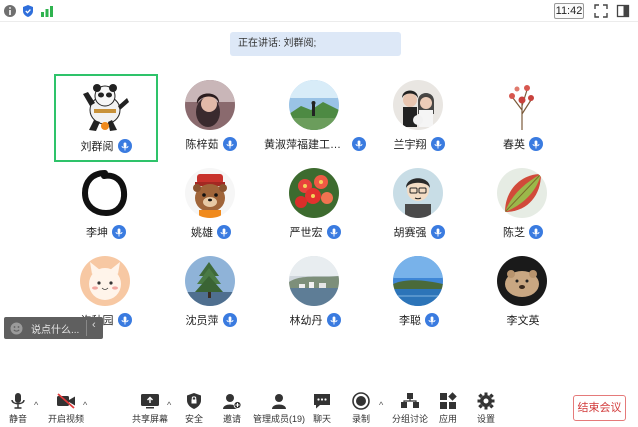 The image size is (638, 427). What do you see at coordinates (106, 146) in the screenshot?
I see `participant-name: 刘群阅` at bounding box center [106, 146].